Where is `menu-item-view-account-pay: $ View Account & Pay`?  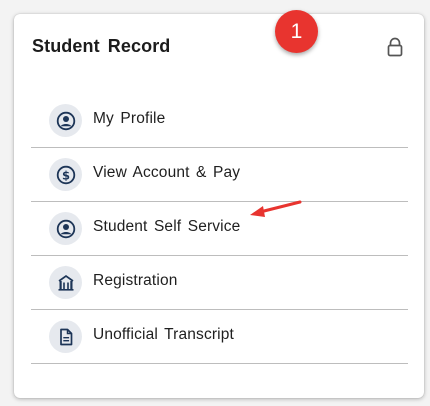
menu-item-view-account-pay: $ View Account & Pay is located at coordinates (219, 175).